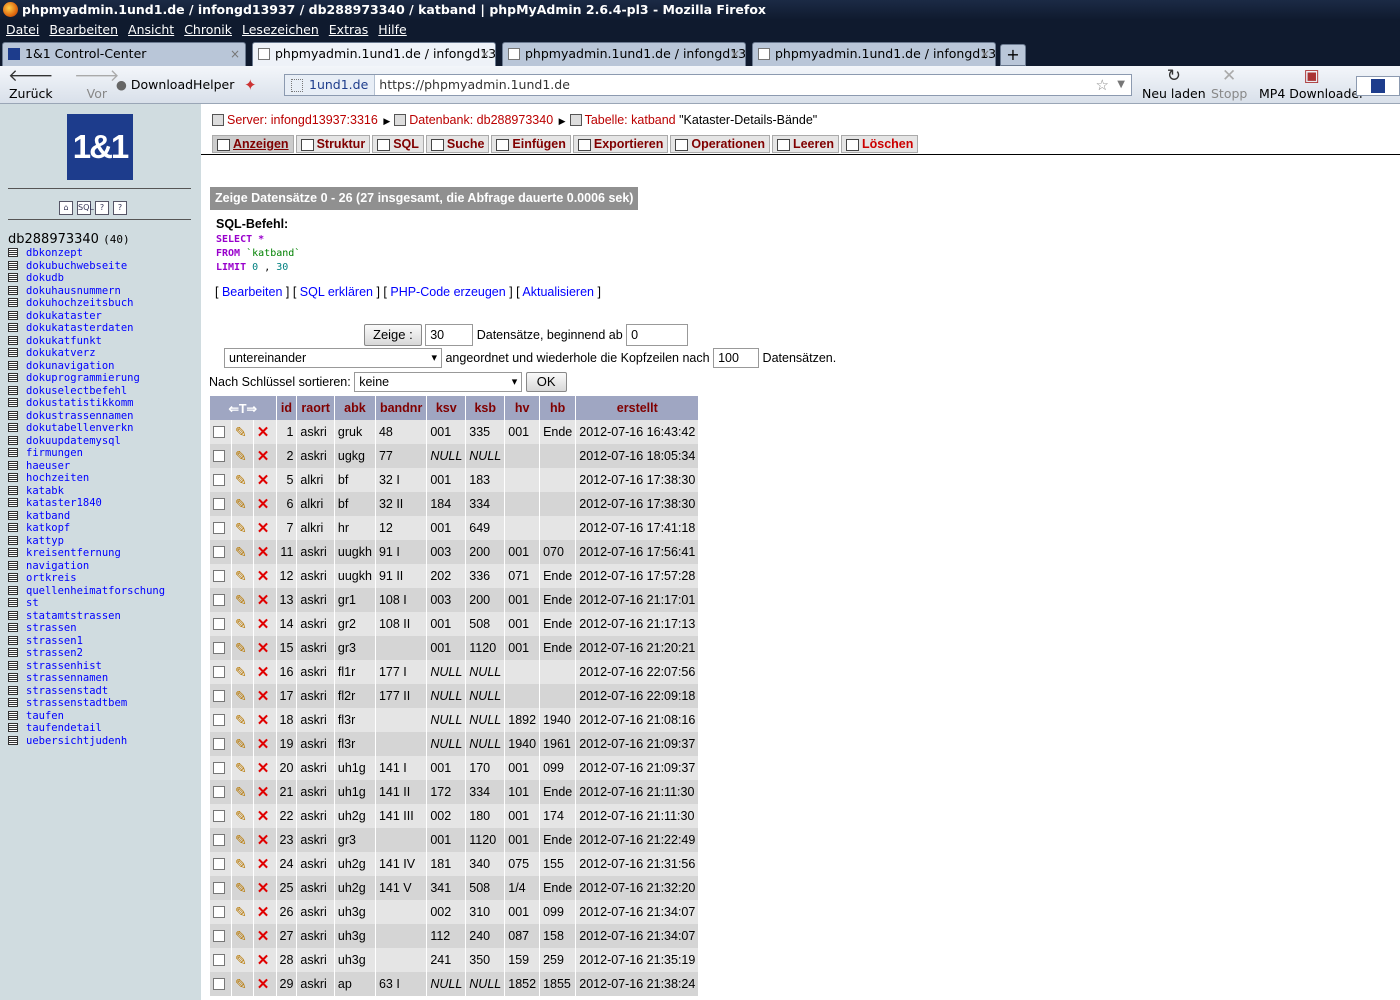 The image size is (1400, 1000). Describe the element at coordinates (67, 678) in the screenshot. I see `sidebar-table-label: strassennamen` at that location.